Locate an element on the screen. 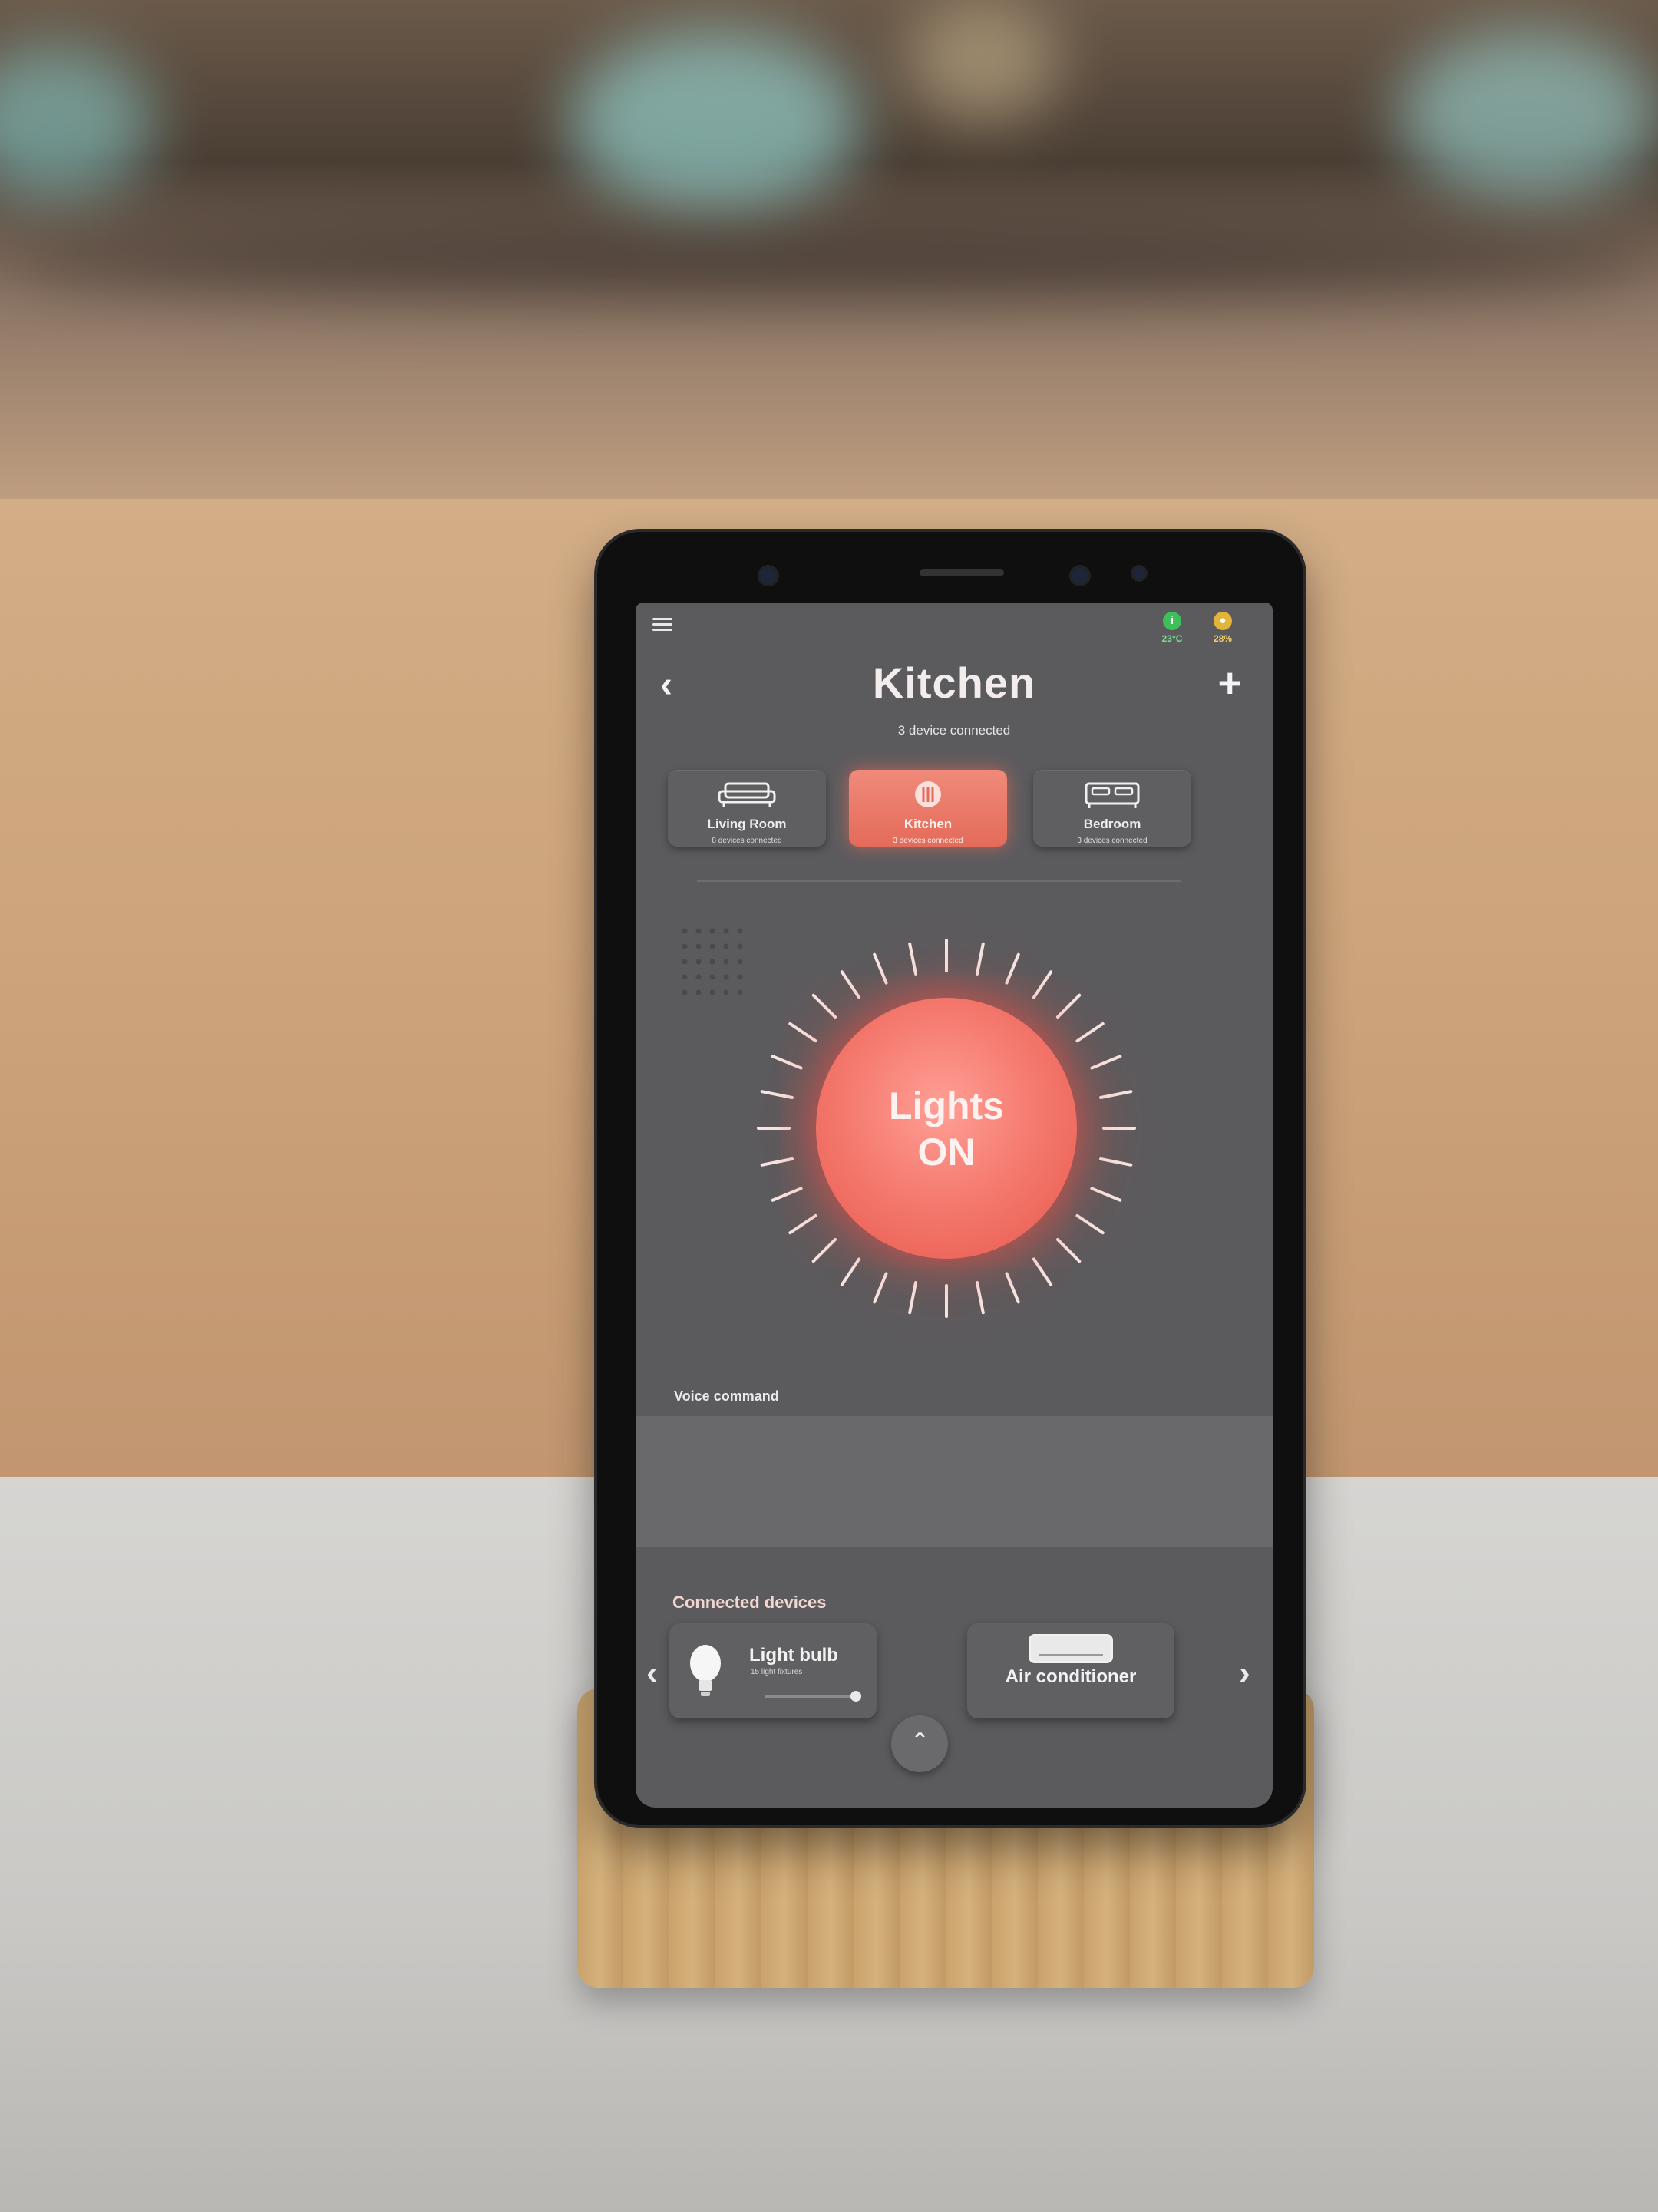 Image resolution: width=1658 pixels, height=2212 pixels. room-card-living-room: Living Room 8 devices connected is located at coordinates (747, 808).